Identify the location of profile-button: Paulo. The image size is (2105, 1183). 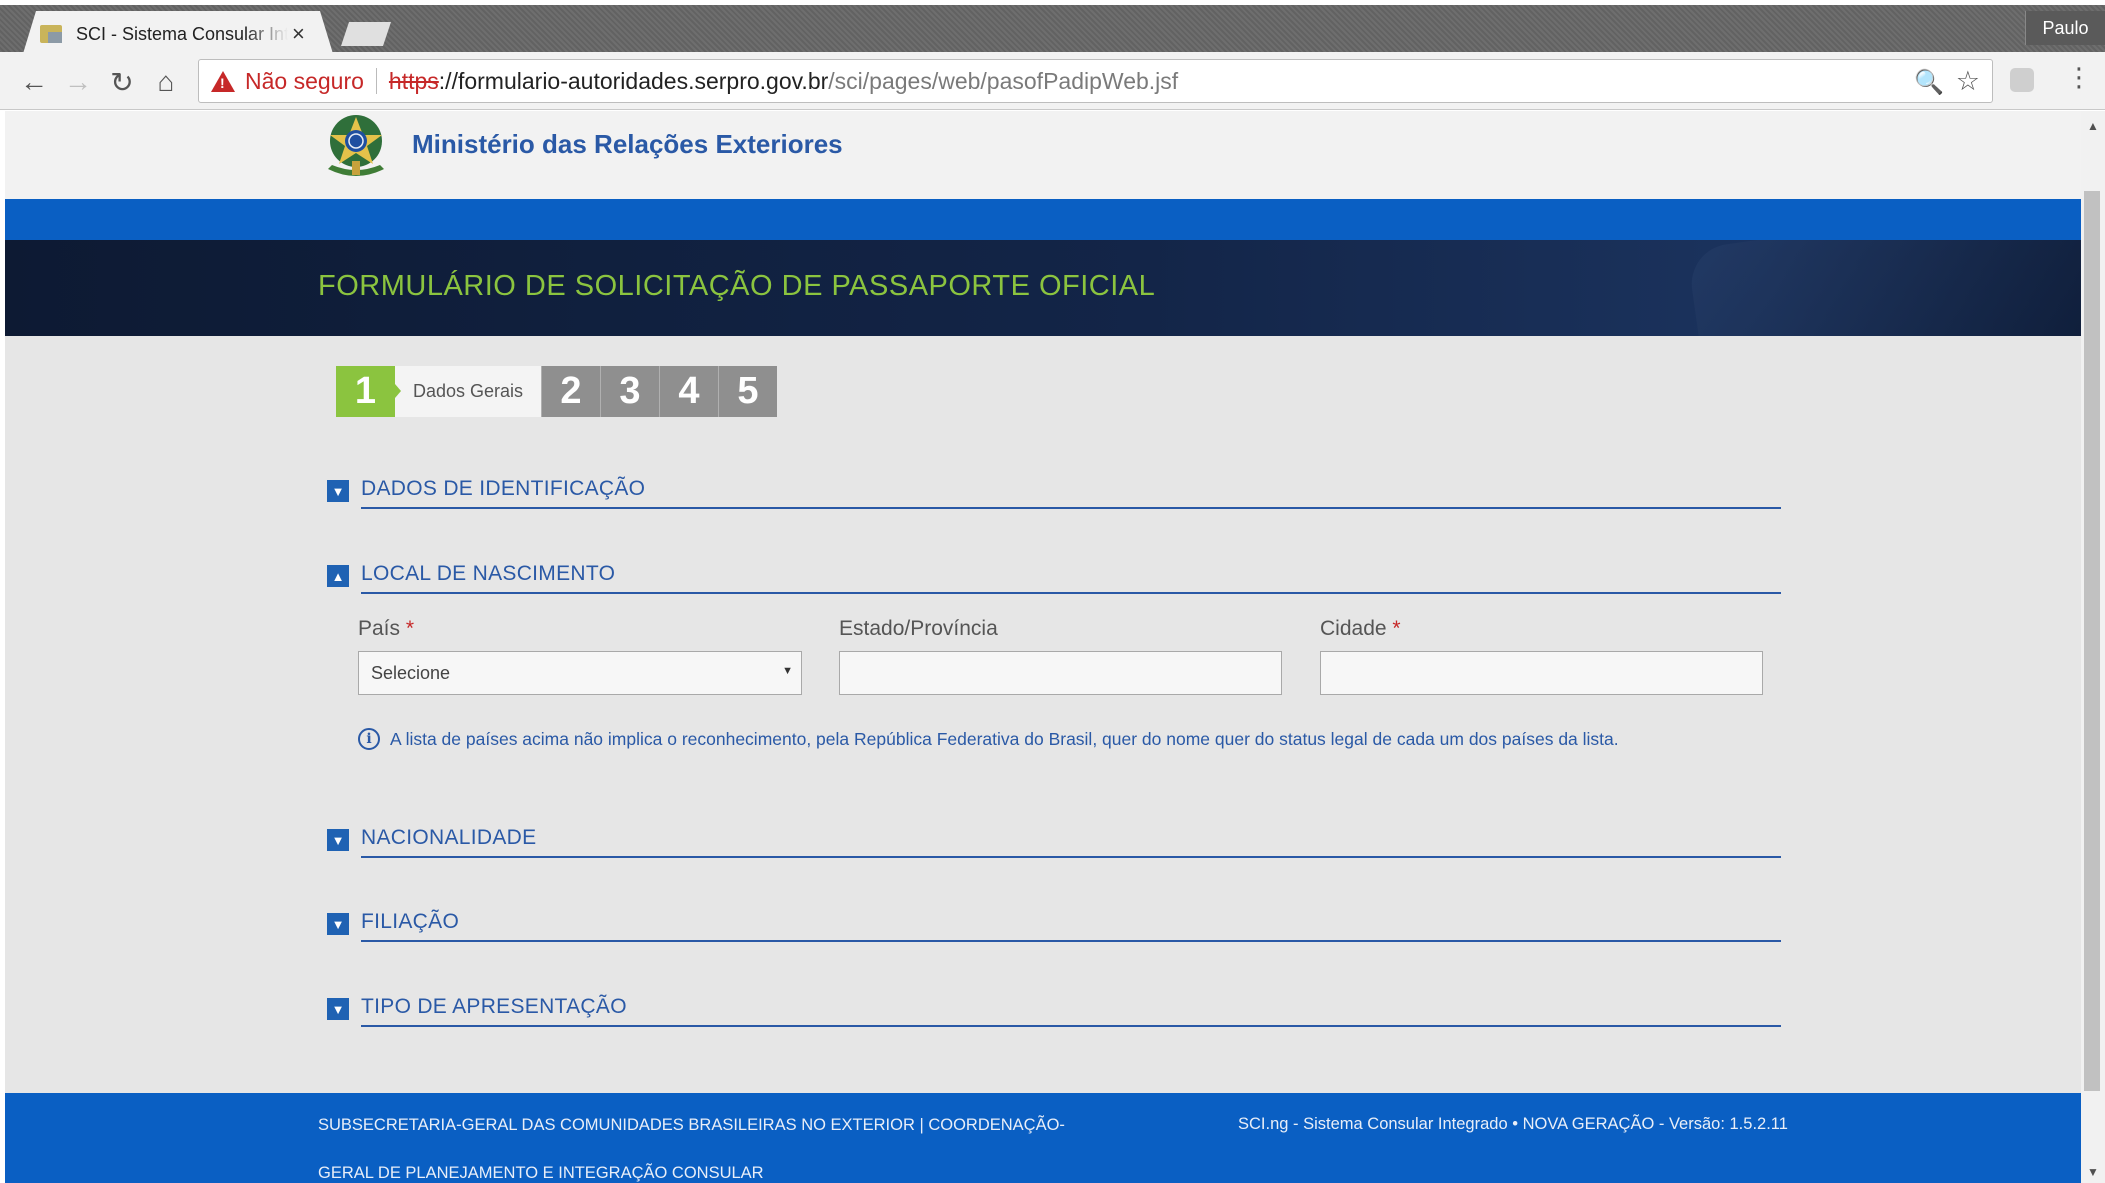
(2065, 28).